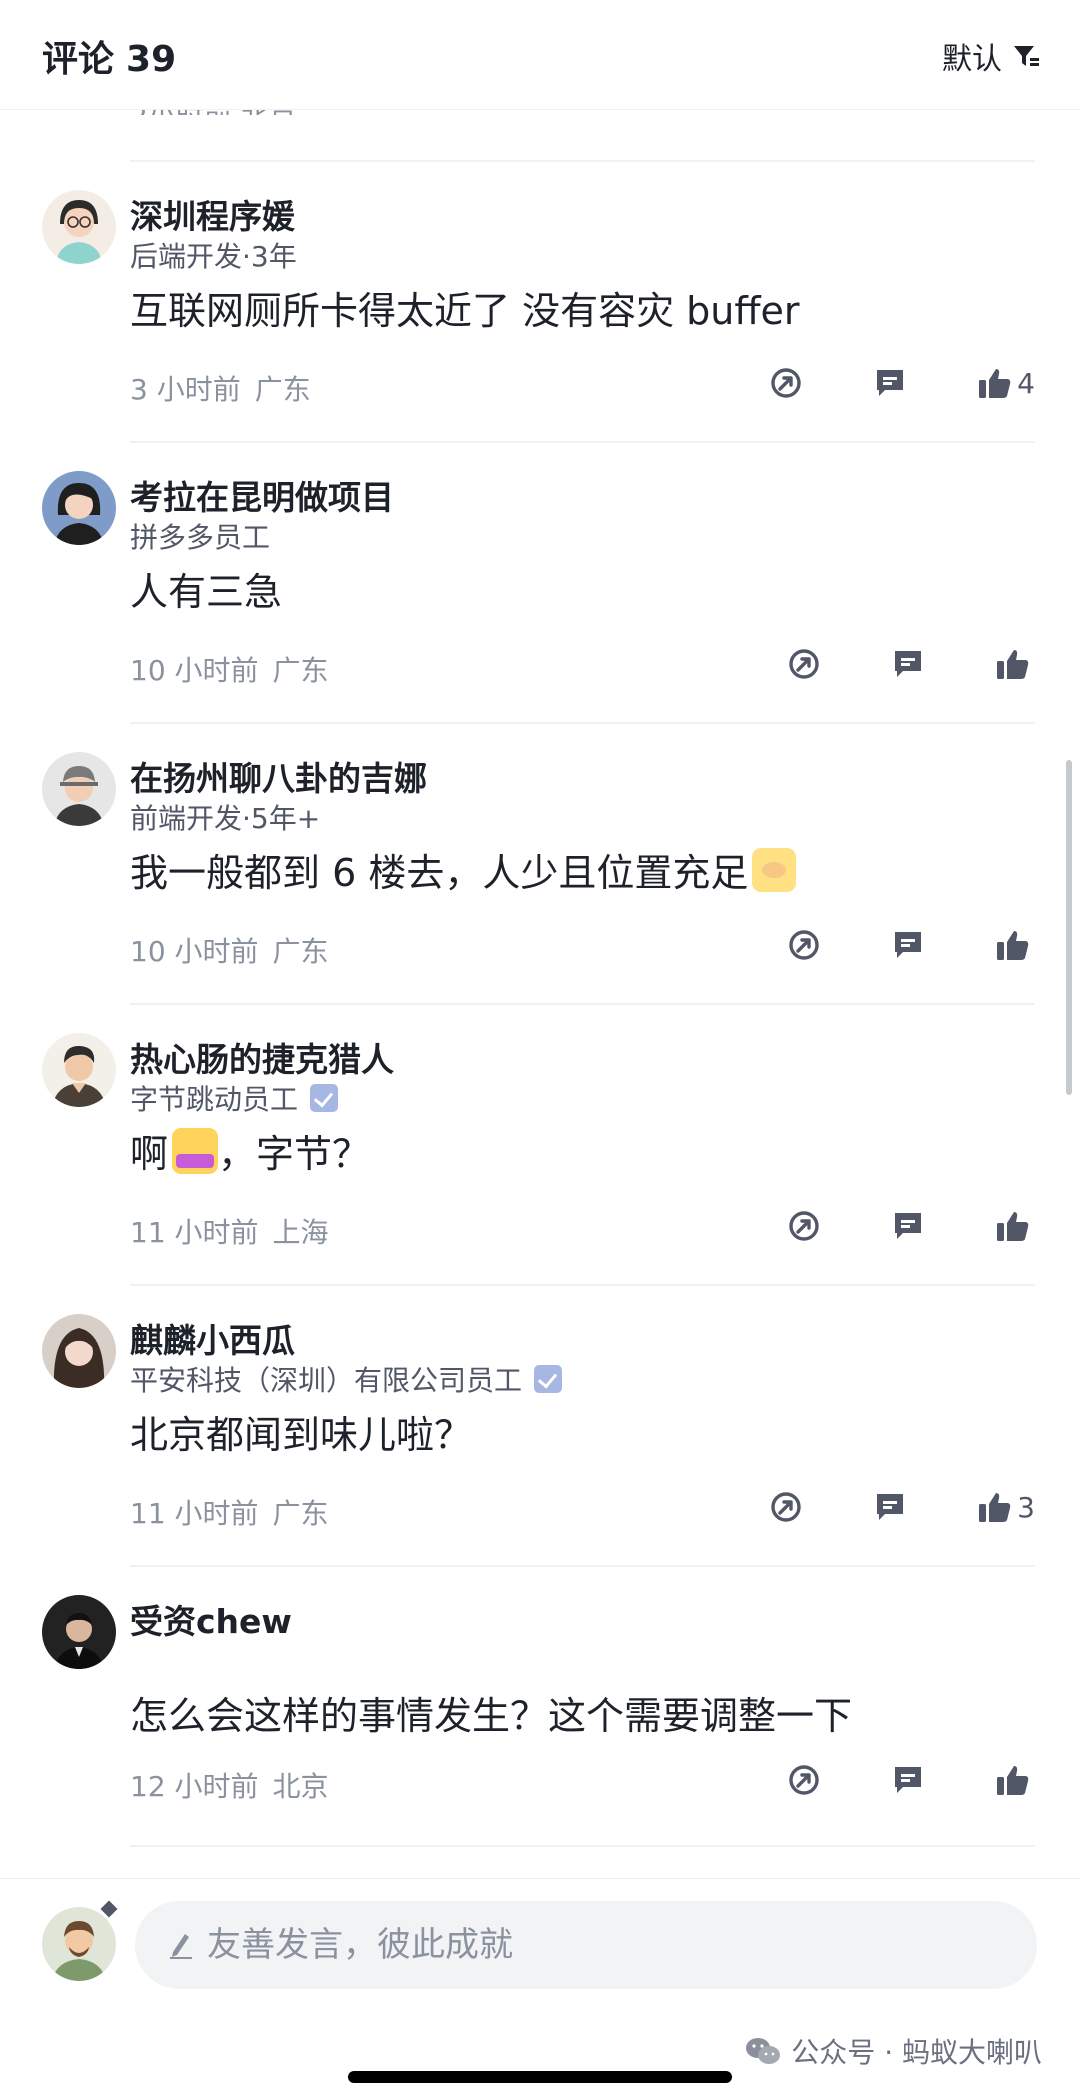 Image resolution: width=1080 pixels, height=2097 pixels. I want to click on comment-time-location: 10 小时前 广东, so click(229, 950).